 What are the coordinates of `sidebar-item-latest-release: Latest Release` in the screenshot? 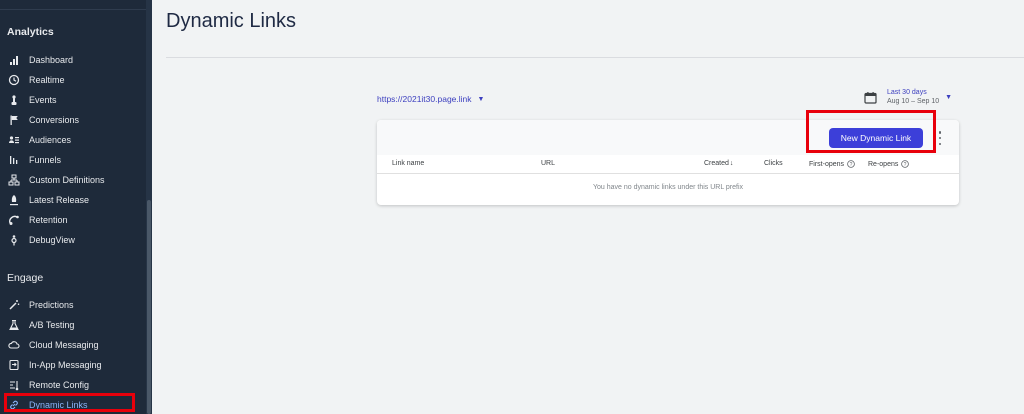 It's located at (73, 200).